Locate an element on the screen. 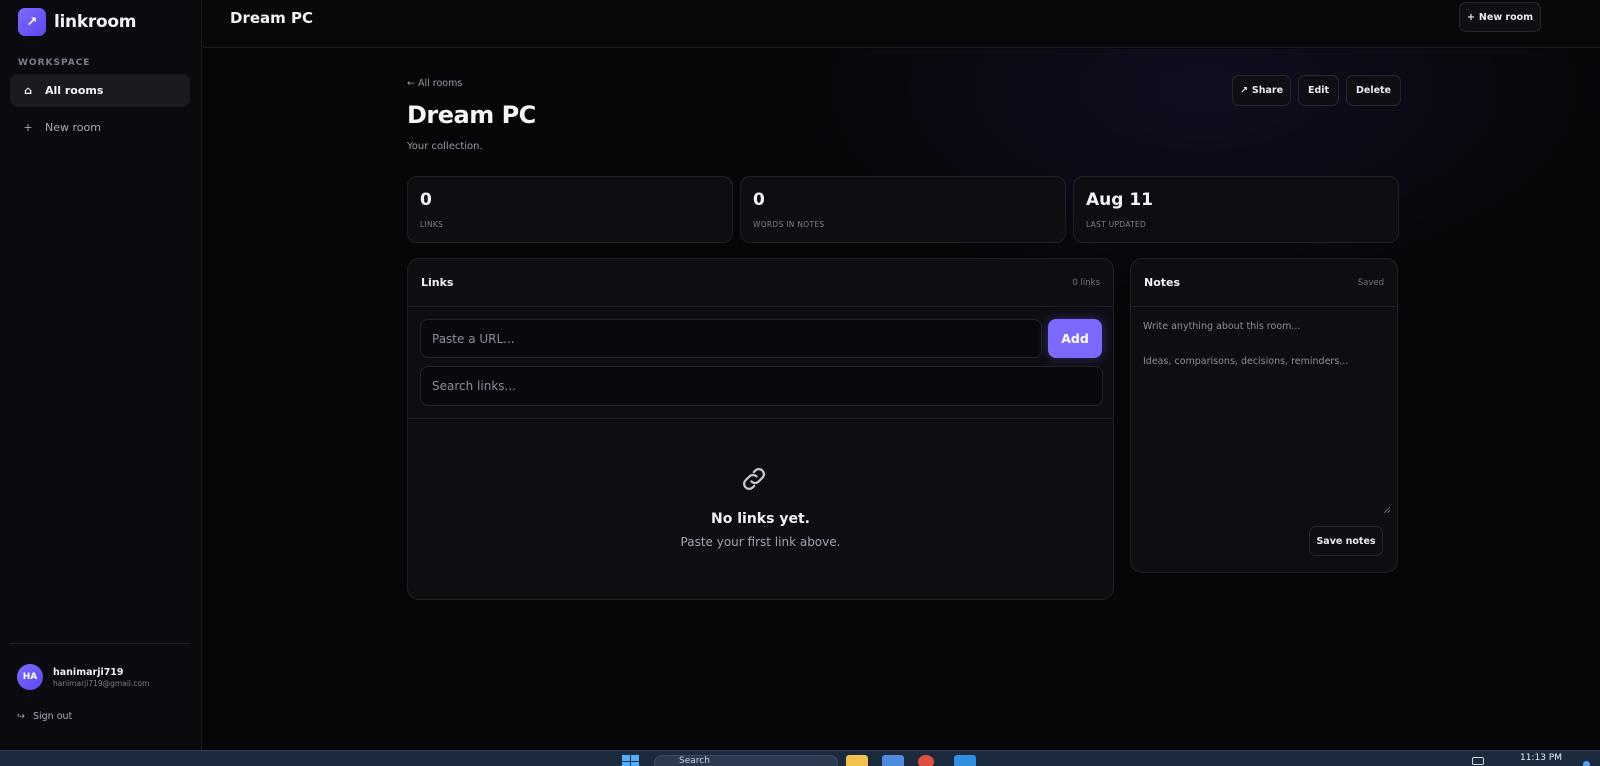  os-taskbar: Search 11:13 PM is located at coordinates (800, 758).